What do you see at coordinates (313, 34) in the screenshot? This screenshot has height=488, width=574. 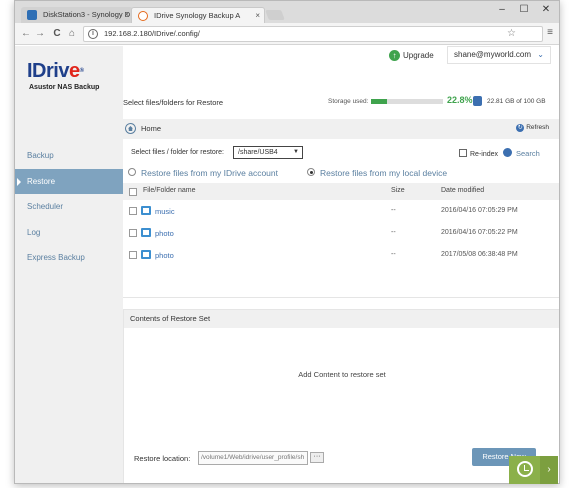 I see `url-input: i 192.168.2.180/IDrive/.config/ ☆` at bounding box center [313, 34].